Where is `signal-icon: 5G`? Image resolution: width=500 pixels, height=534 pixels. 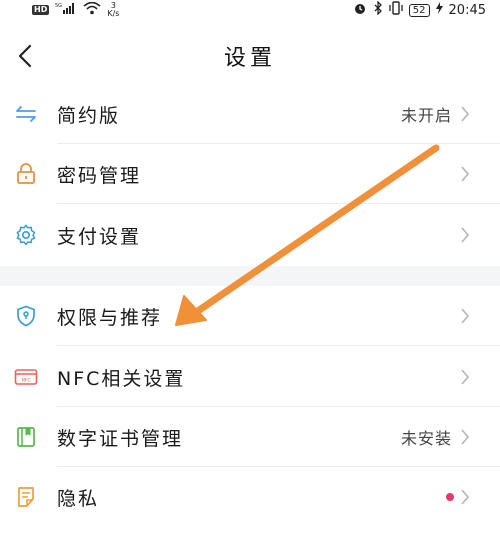 signal-icon: 5G is located at coordinates (66, 10).